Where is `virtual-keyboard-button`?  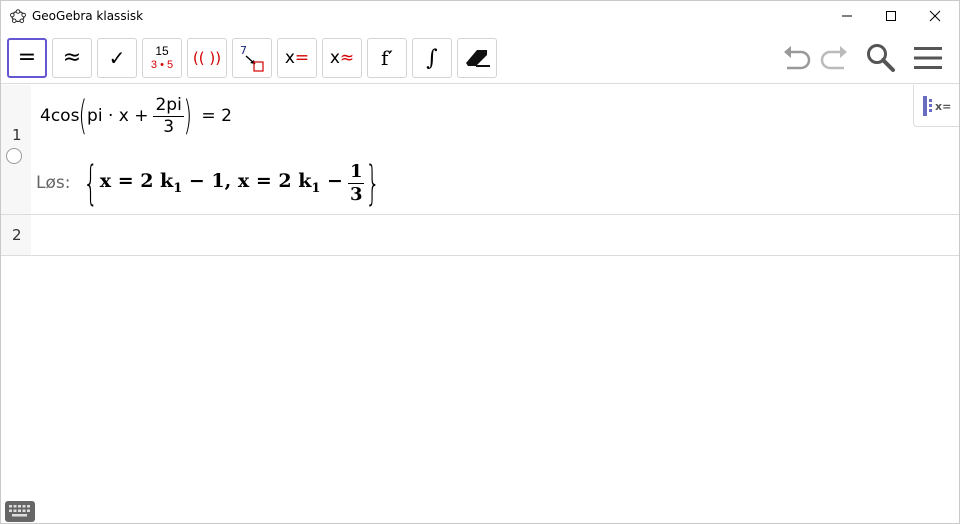
virtual-keyboard-button is located at coordinates (20, 511).